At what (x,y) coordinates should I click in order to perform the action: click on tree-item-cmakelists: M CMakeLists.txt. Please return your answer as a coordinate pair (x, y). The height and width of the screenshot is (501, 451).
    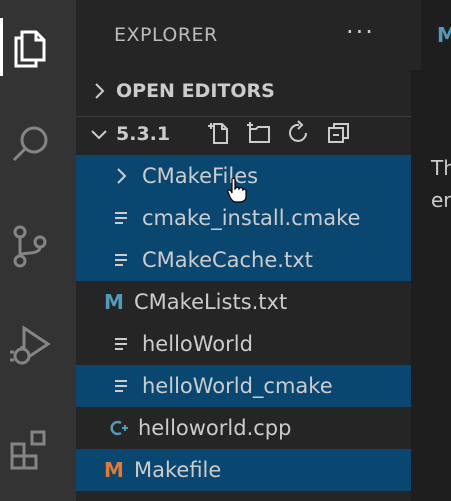
    Looking at the image, I should click on (243, 302).